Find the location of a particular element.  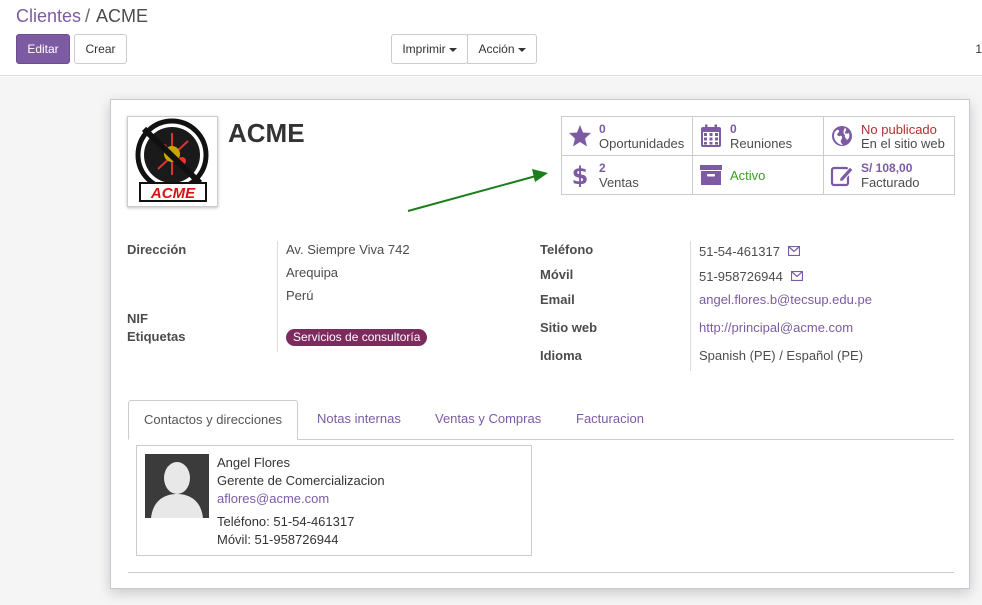

active-label: Activo is located at coordinates (748, 175).